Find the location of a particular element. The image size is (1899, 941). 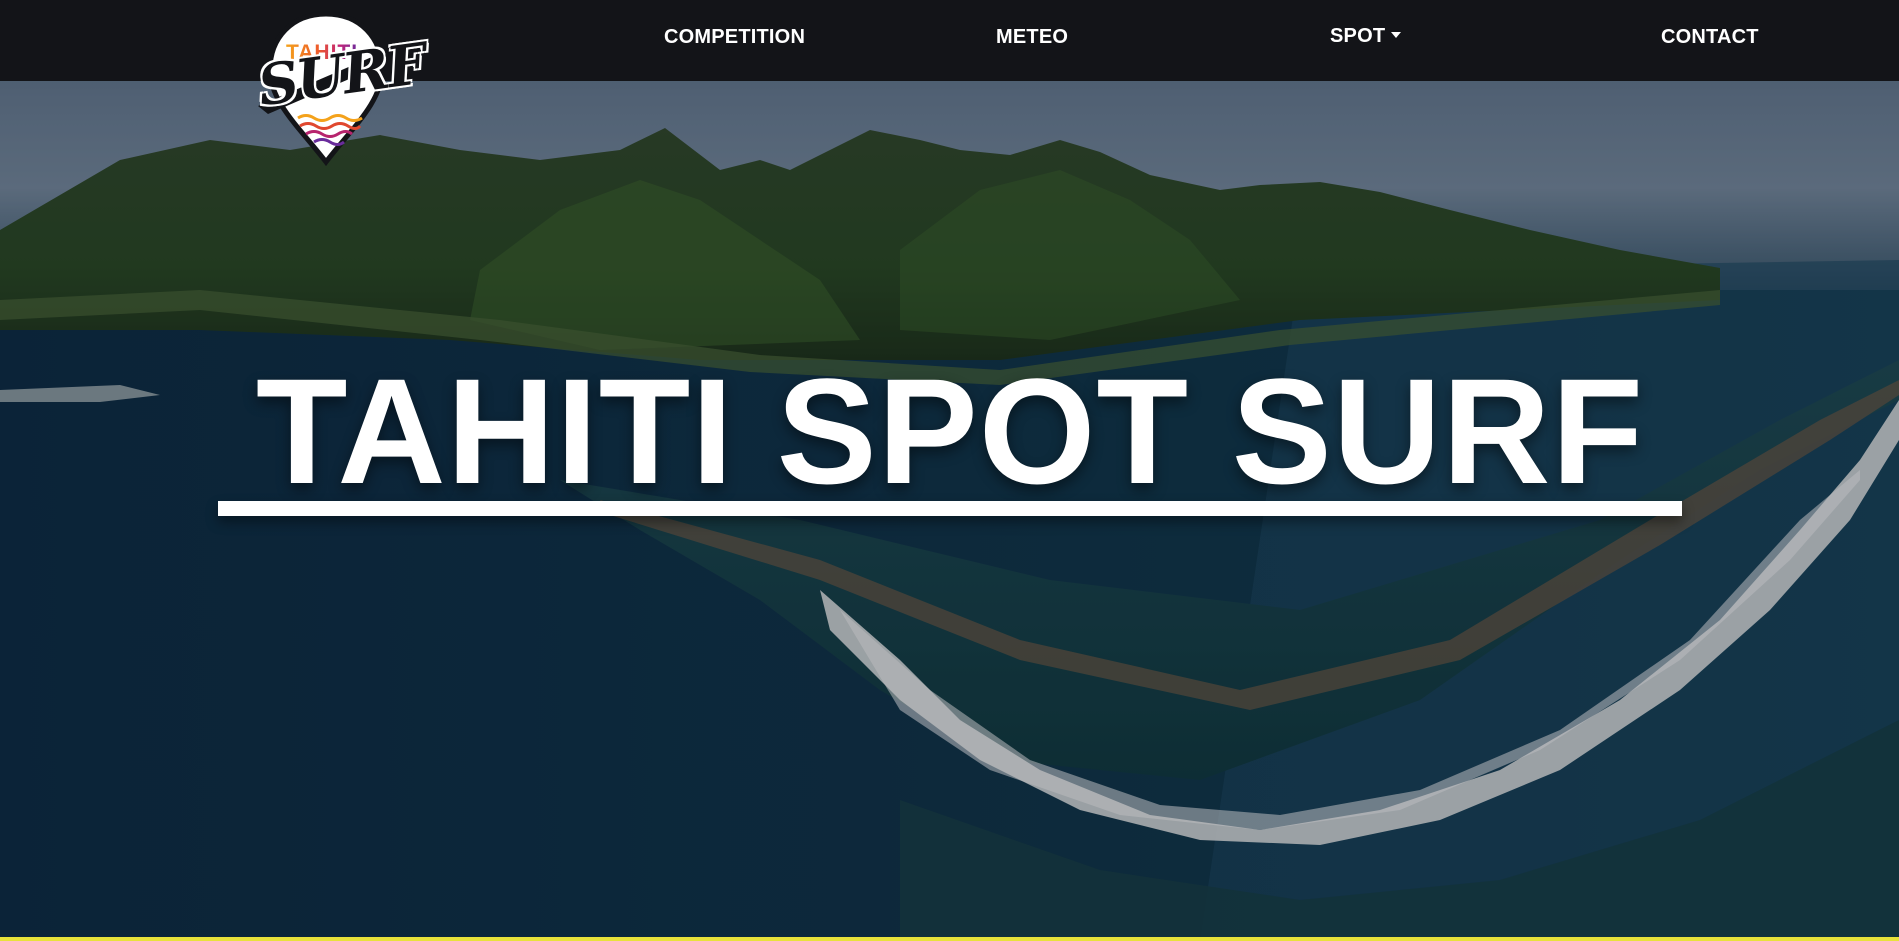

nav-contact-link: CONTACT is located at coordinates (1710, 37).